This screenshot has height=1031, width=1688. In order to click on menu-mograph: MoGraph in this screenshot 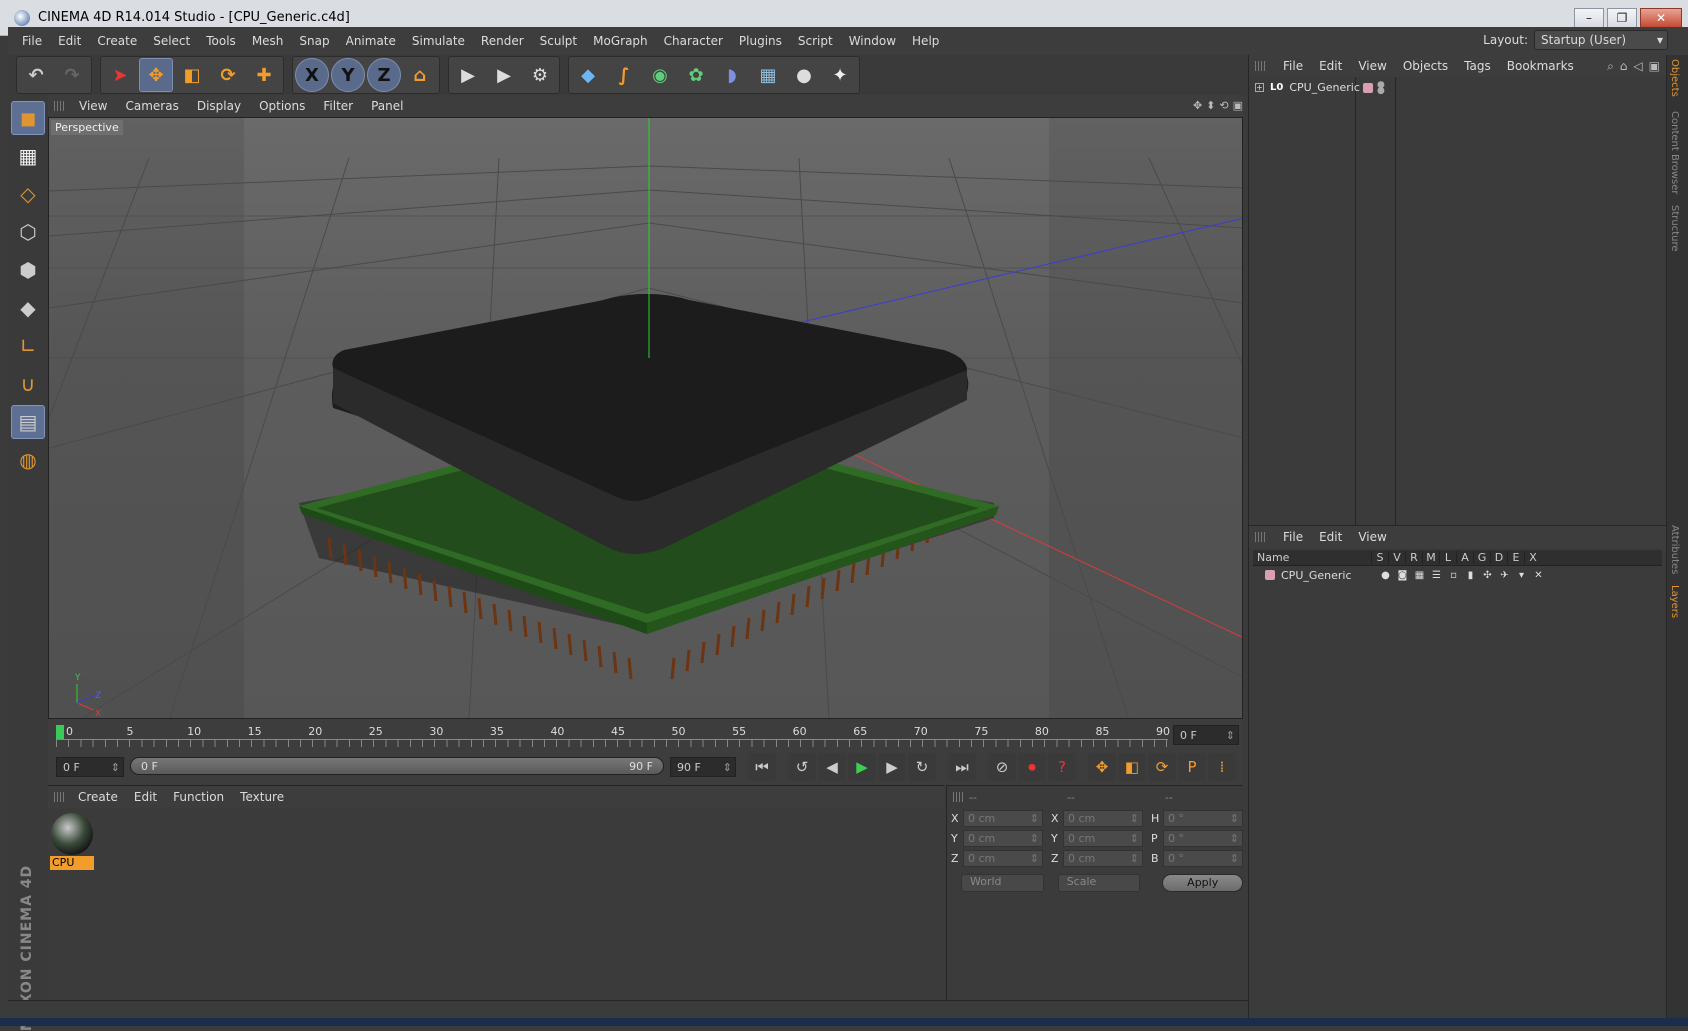, I will do `click(620, 41)`.